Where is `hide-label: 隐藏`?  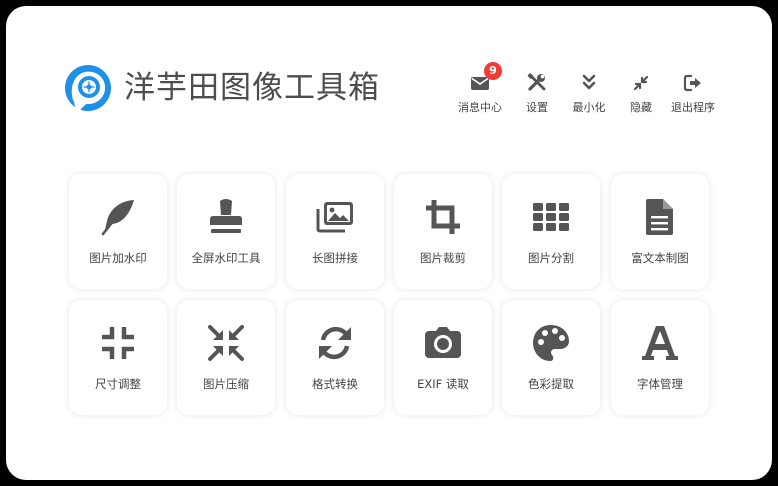 hide-label: 隐藏 is located at coordinates (641, 107).